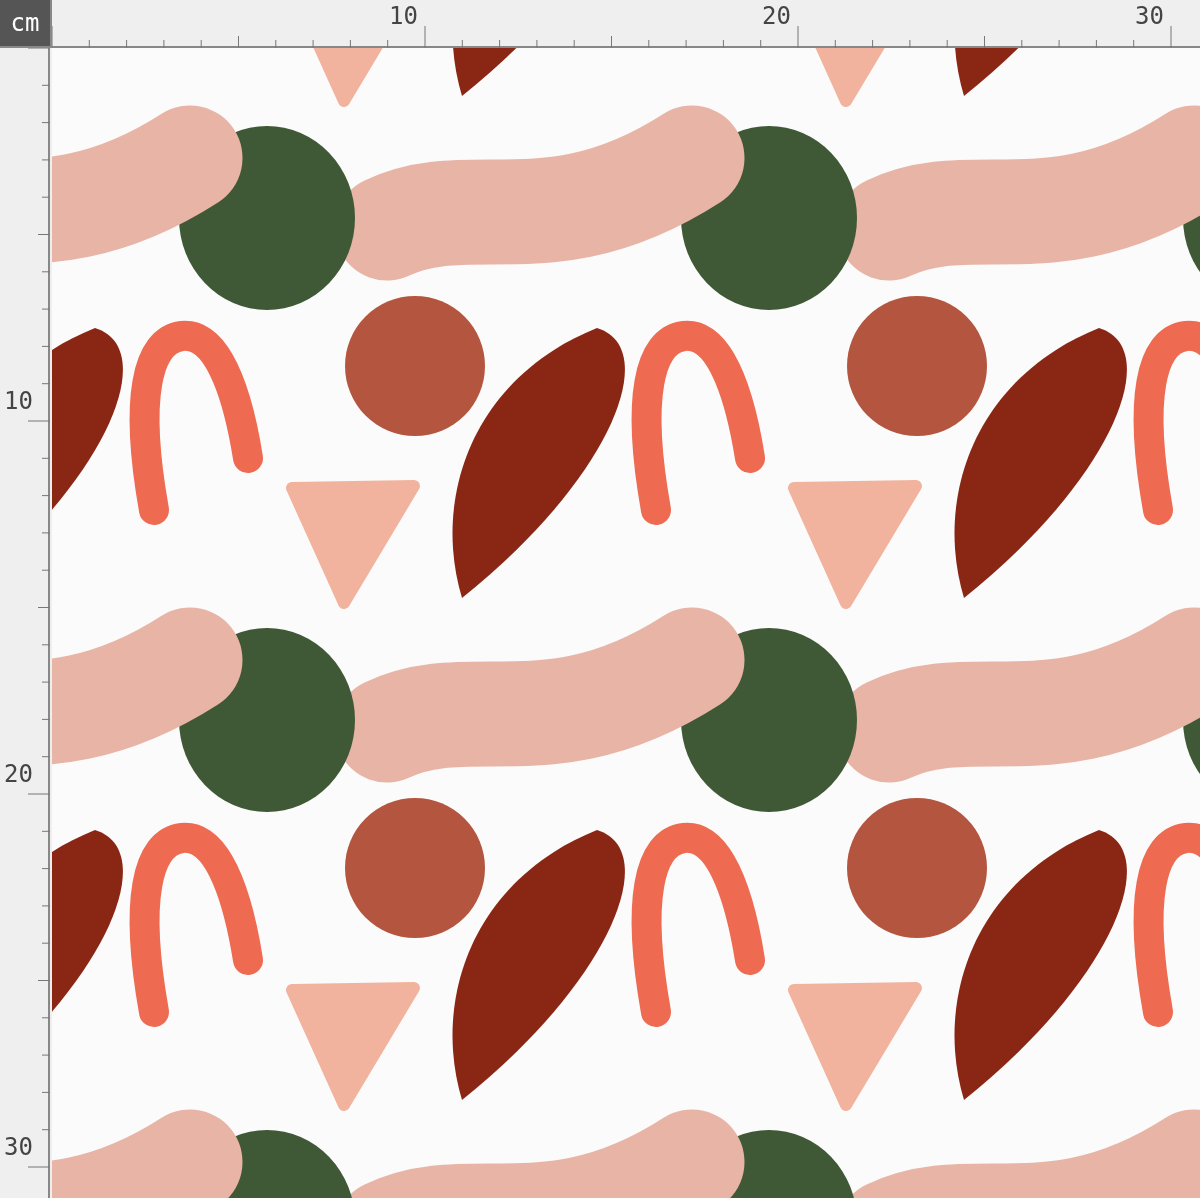  I want to click on unit-label: cm, so click(26, 24).